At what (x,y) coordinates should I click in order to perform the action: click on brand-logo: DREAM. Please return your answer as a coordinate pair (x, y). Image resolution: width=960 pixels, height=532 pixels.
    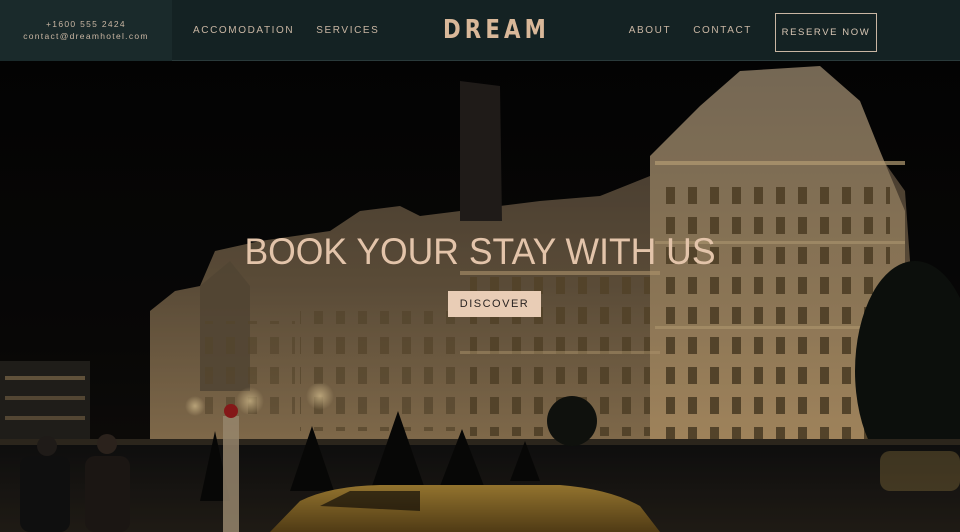
    Looking at the image, I should click on (494, 30).